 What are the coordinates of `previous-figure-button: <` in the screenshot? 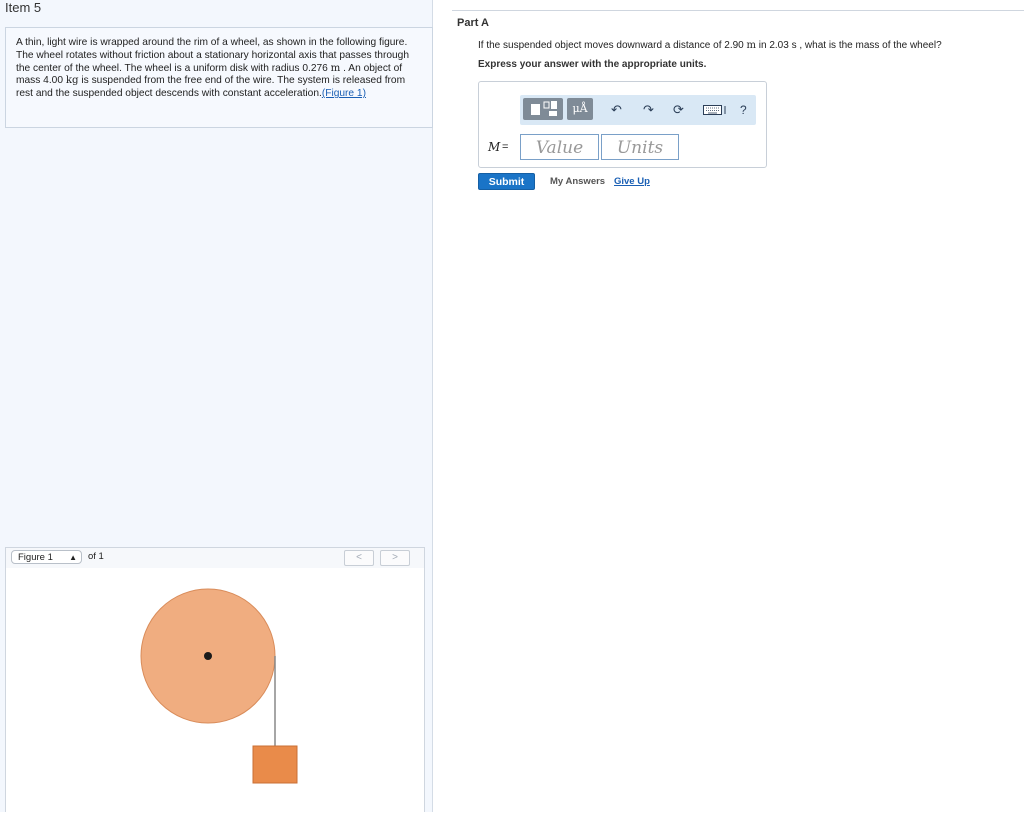 It's located at (359, 558).